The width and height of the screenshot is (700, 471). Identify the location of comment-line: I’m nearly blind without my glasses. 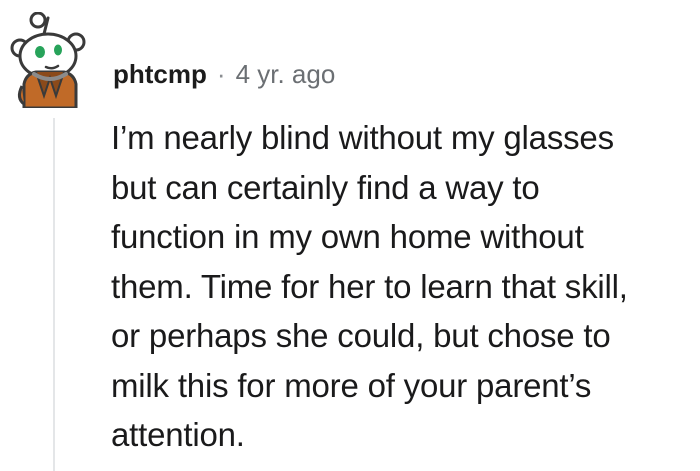
(362, 137).